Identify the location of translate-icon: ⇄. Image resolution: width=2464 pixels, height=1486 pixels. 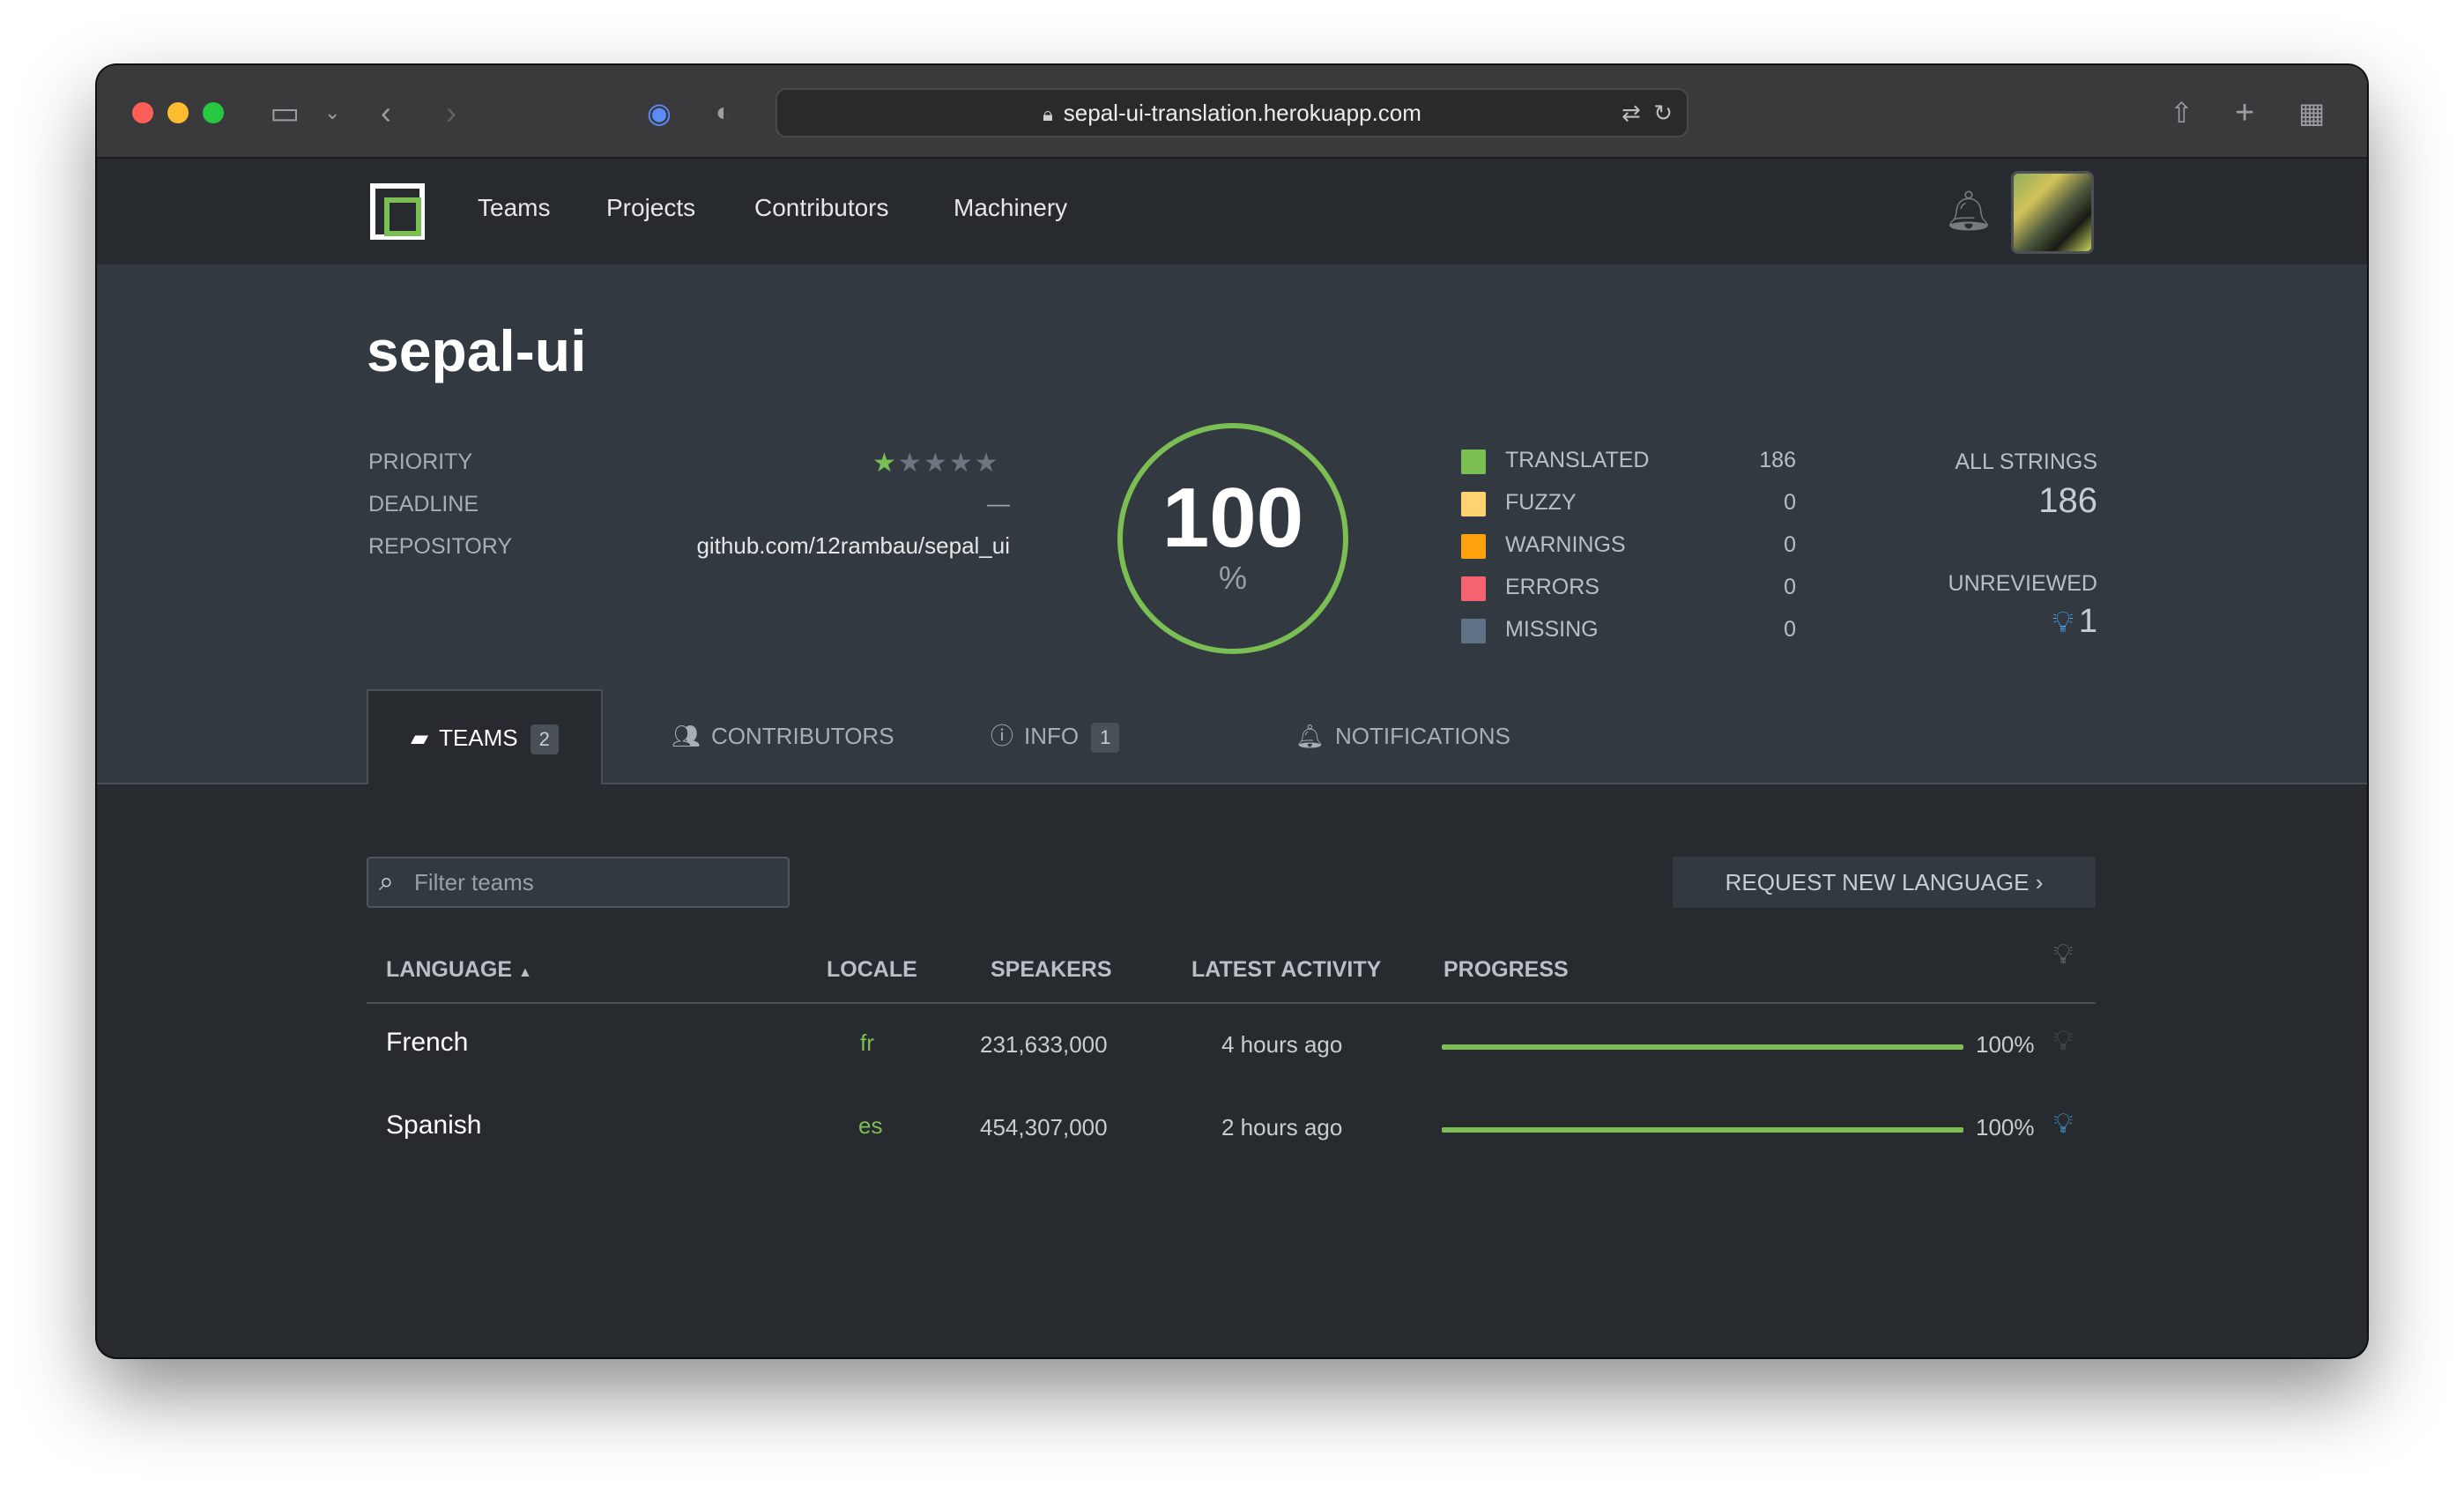
(1631, 113).